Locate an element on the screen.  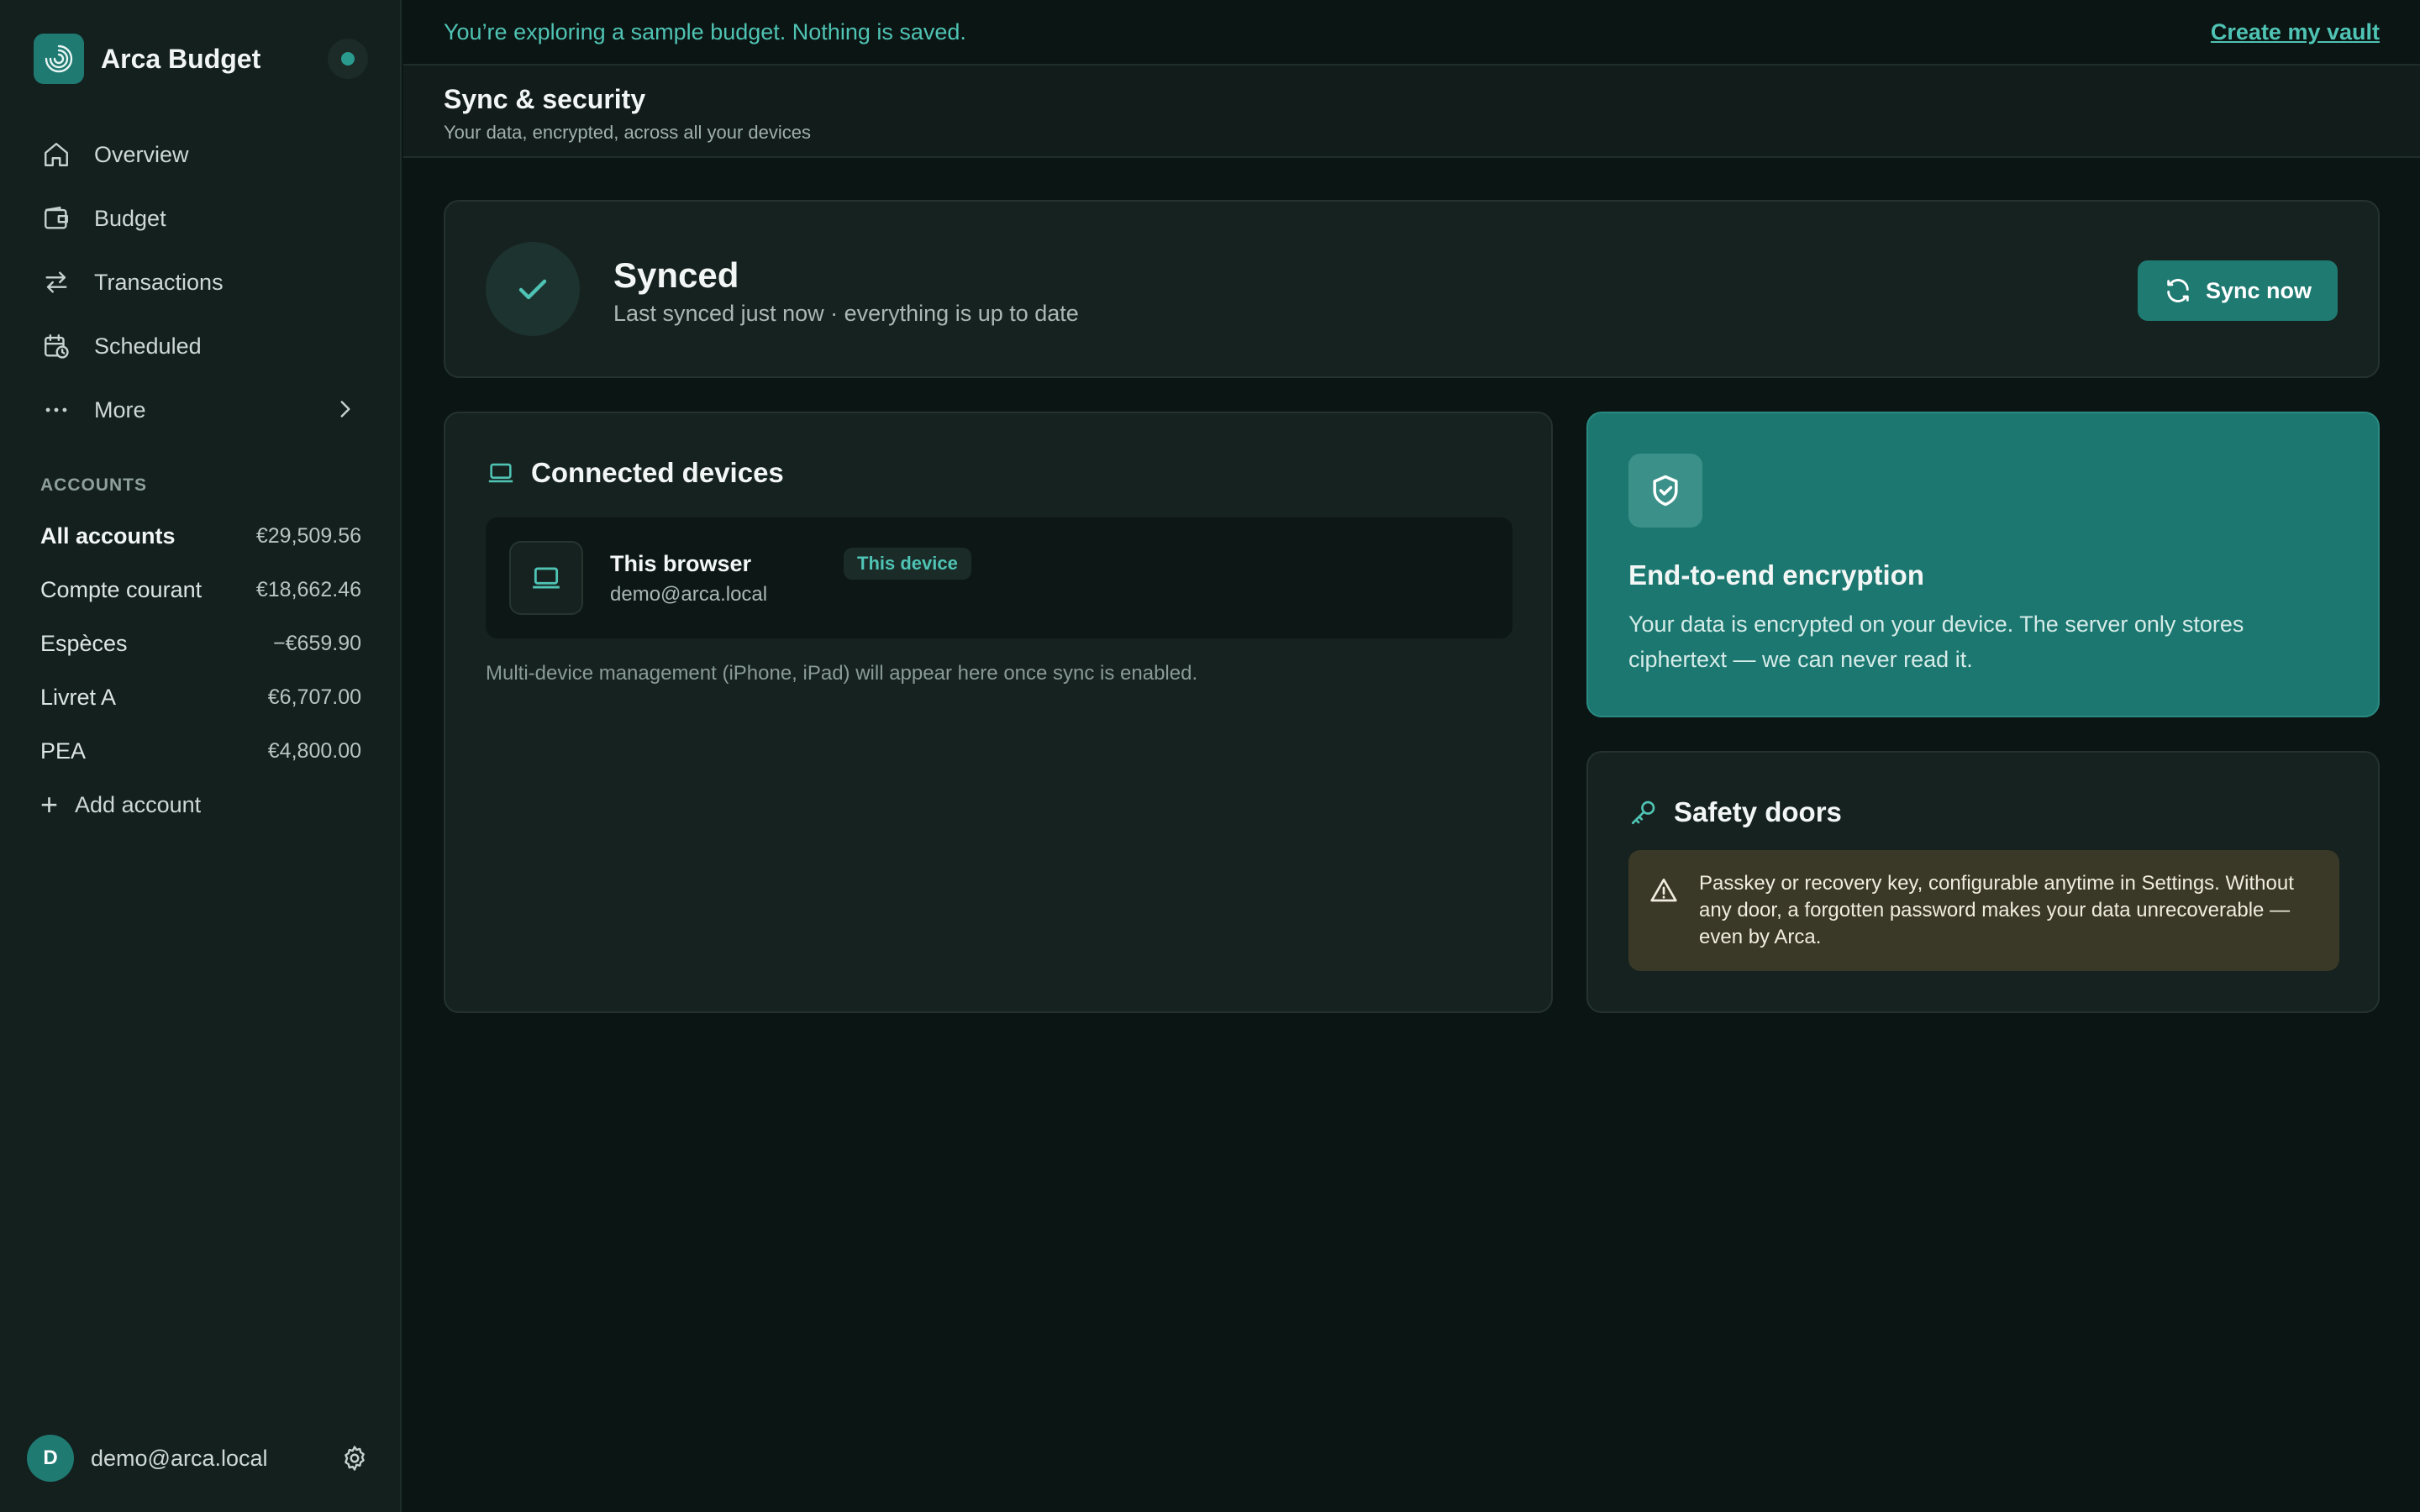
page-title: Sync & security is located at coordinates (545, 99).